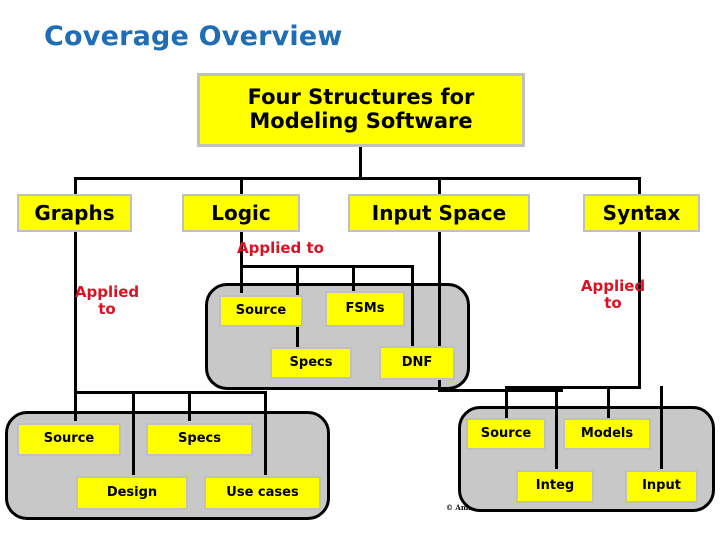  What do you see at coordinates (75, 186) in the screenshot?
I see `connector-drop-graphs` at bounding box center [75, 186].